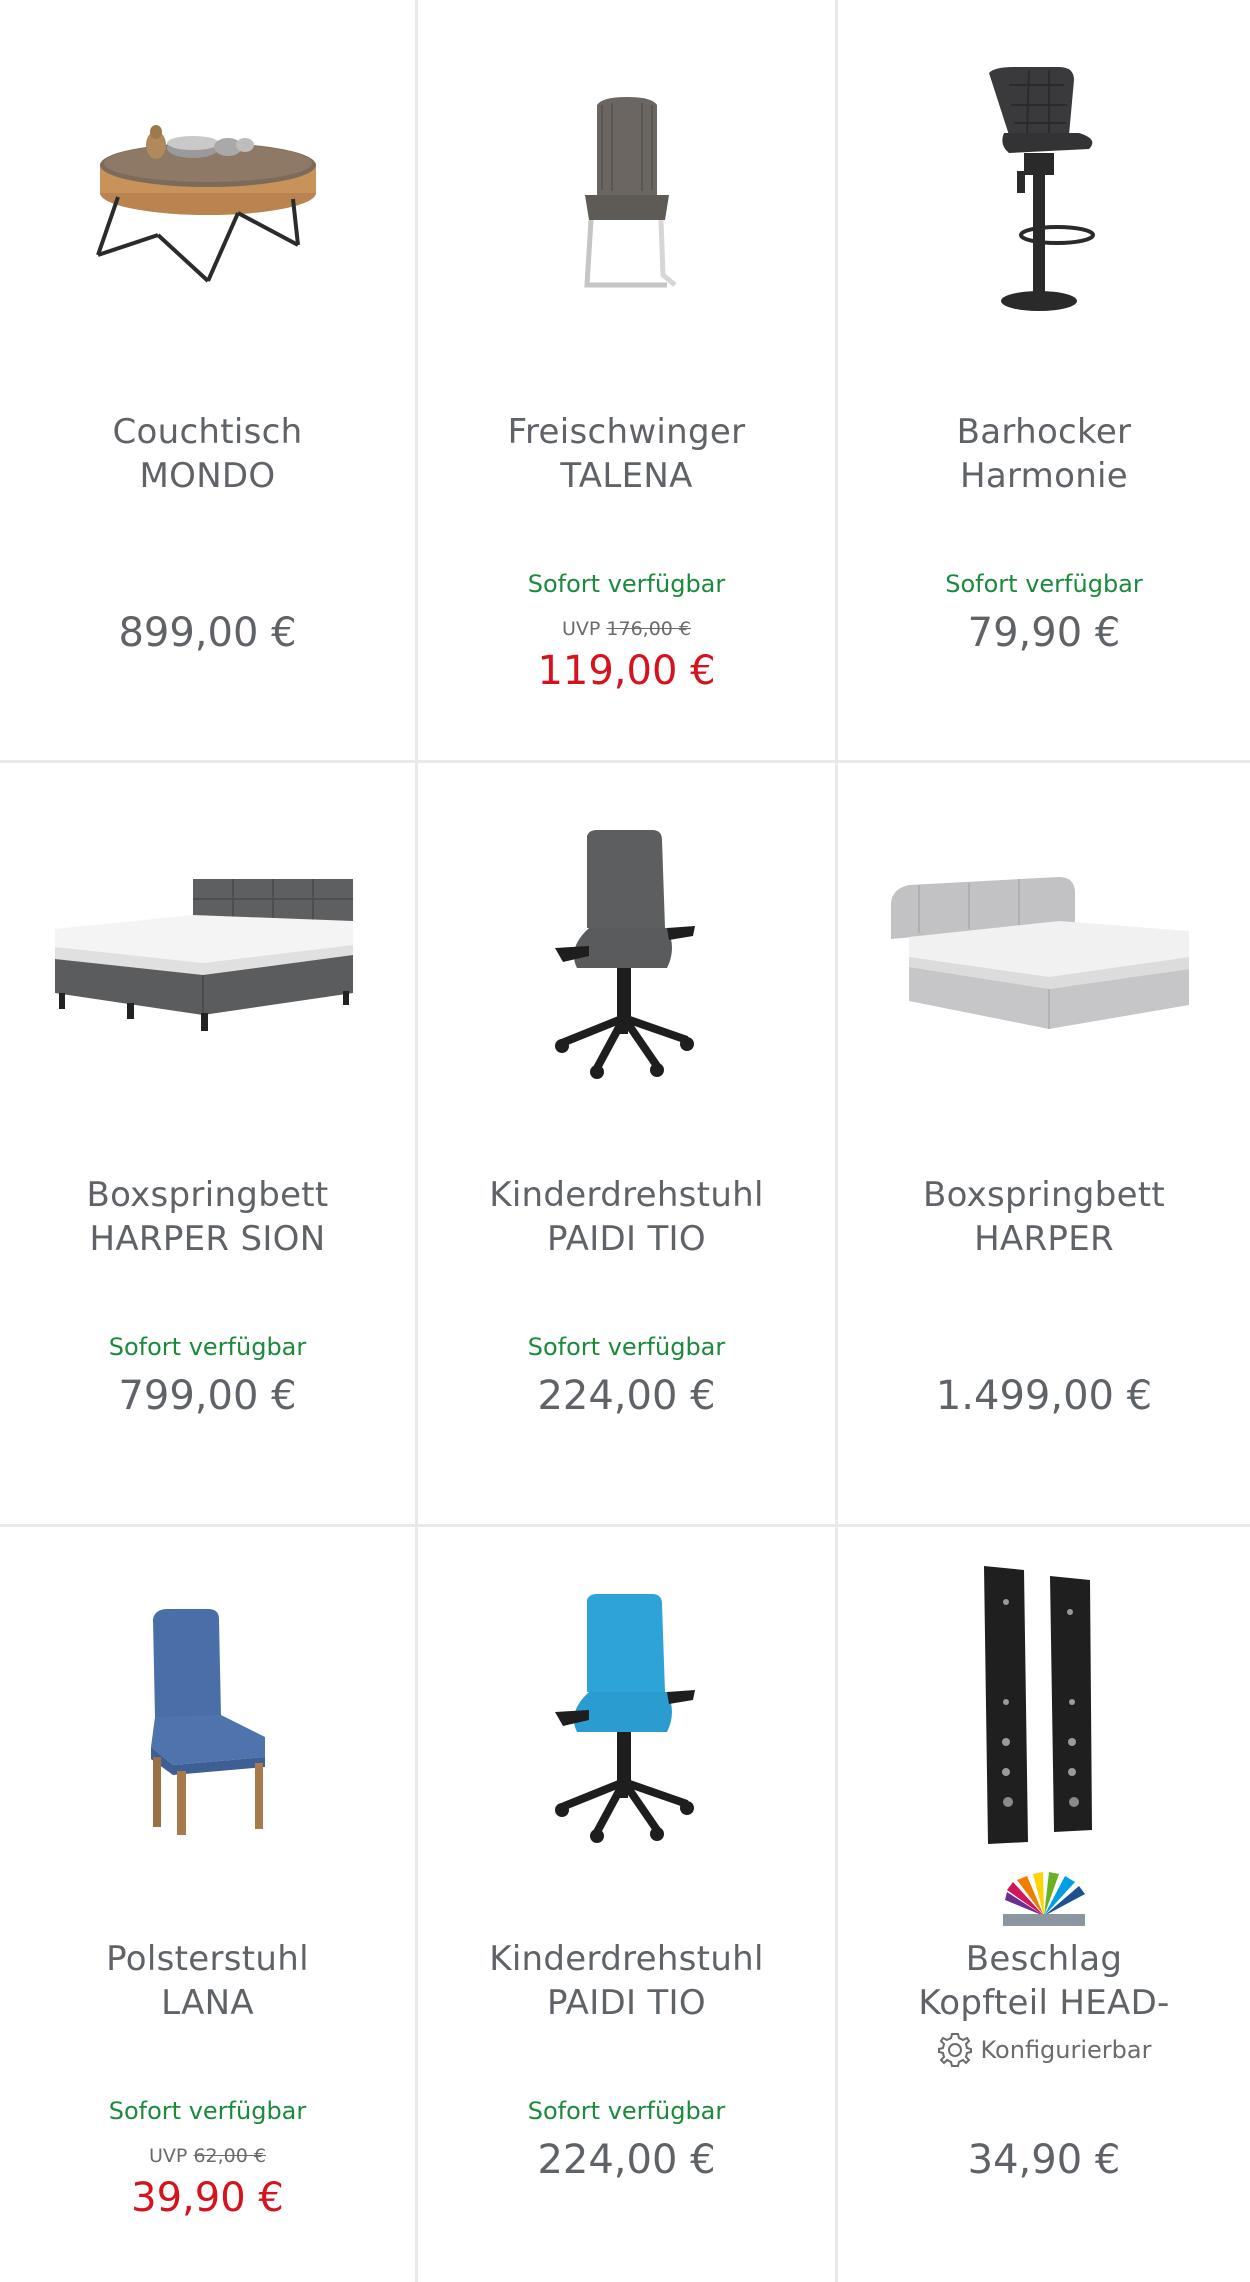  I want to click on sale-price: 119,00 €, so click(626, 671).